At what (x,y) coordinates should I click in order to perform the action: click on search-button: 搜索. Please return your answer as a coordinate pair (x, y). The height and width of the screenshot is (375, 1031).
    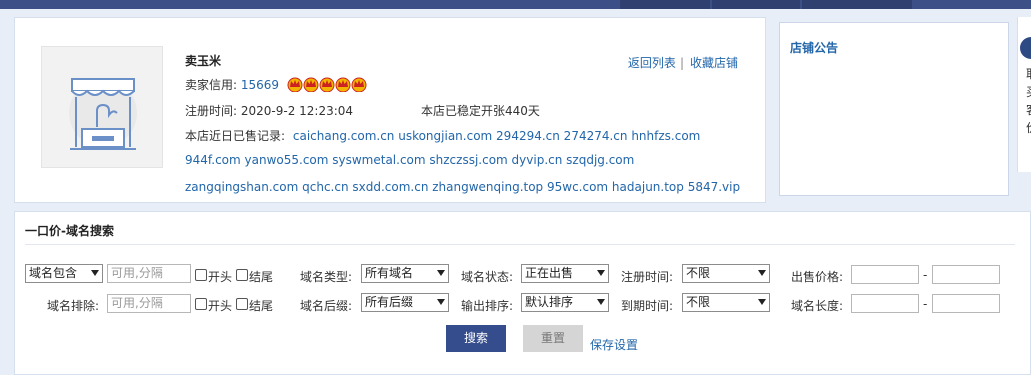
    Looking at the image, I should click on (476, 338).